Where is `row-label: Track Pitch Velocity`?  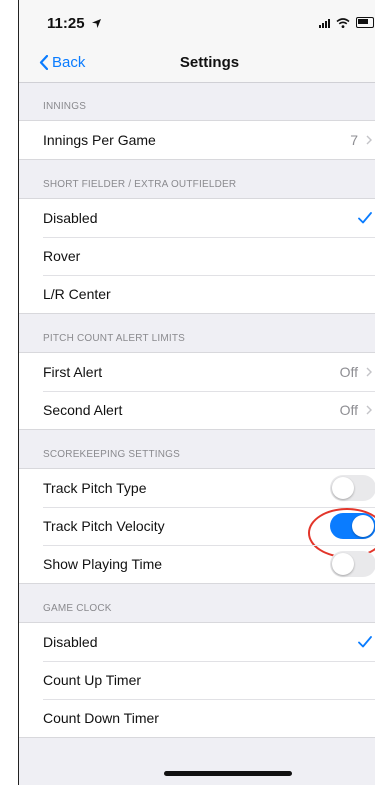 row-label: Track Pitch Velocity is located at coordinates (104, 526).